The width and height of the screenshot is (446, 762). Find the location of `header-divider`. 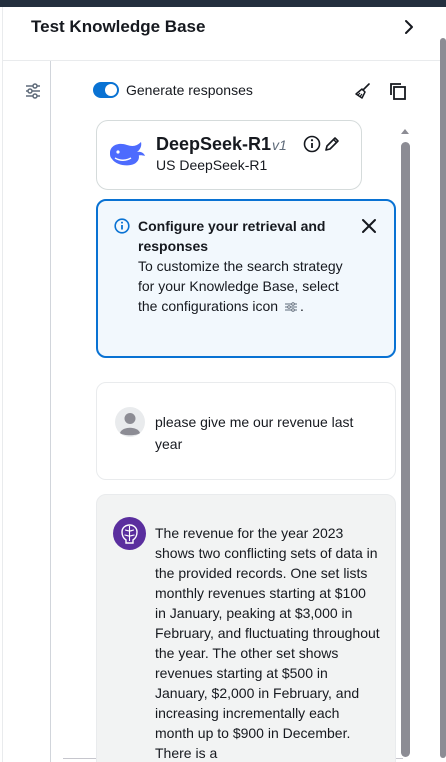

header-divider is located at coordinates (224, 60).